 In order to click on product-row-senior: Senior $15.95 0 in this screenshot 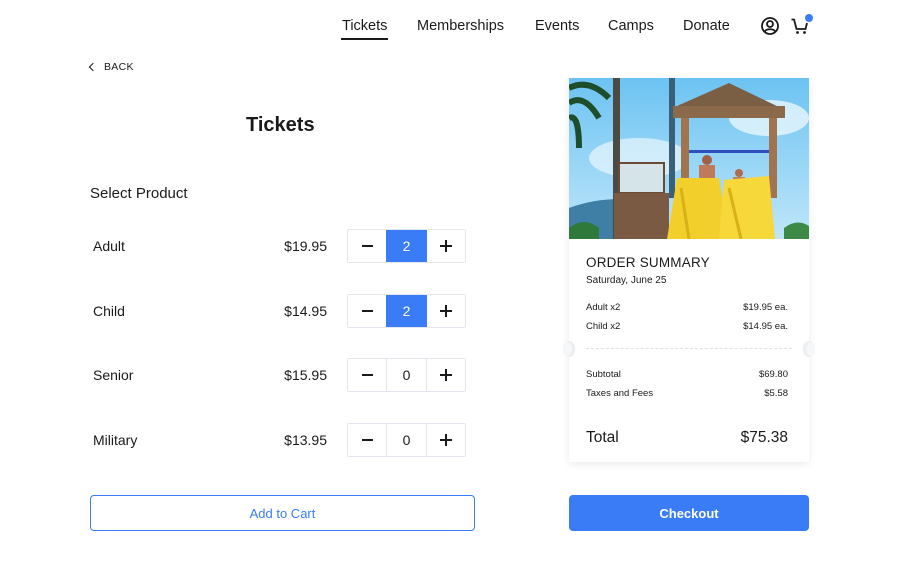, I will do `click(280, 375)`.